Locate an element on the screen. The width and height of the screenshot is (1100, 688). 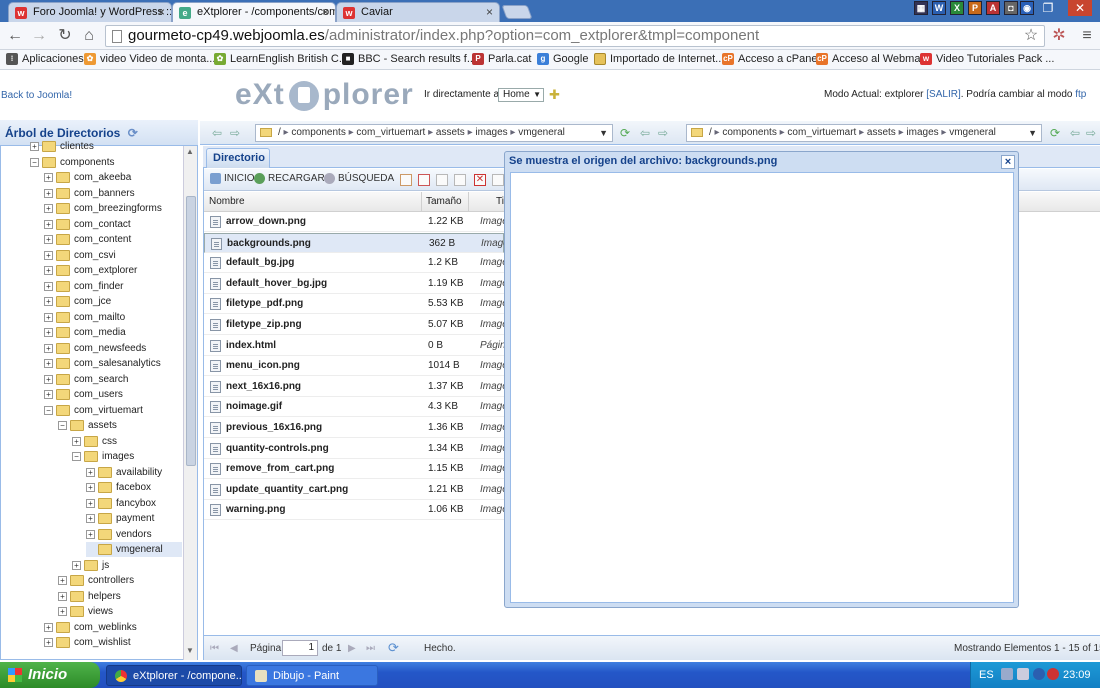
app-quicklaunch-icon: ▦ is located at coordinates (921, 8).